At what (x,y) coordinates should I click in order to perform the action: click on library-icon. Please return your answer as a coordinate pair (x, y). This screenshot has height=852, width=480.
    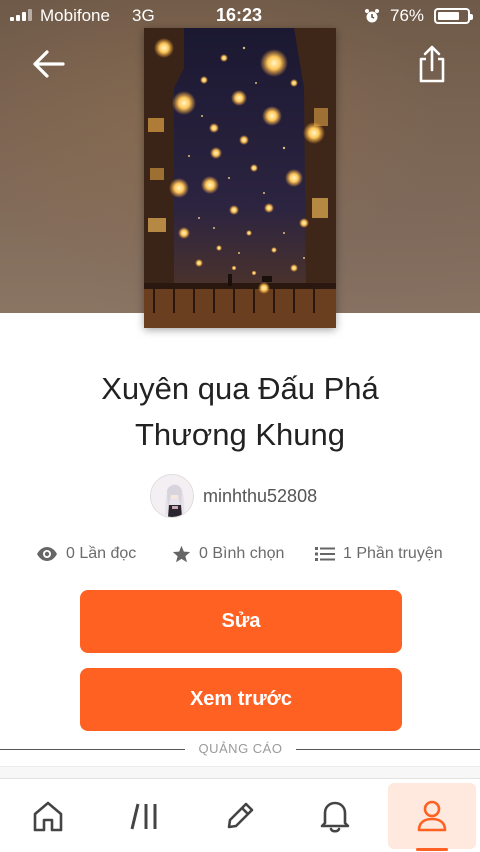
    Looking at the image, I should click on (143, 816).